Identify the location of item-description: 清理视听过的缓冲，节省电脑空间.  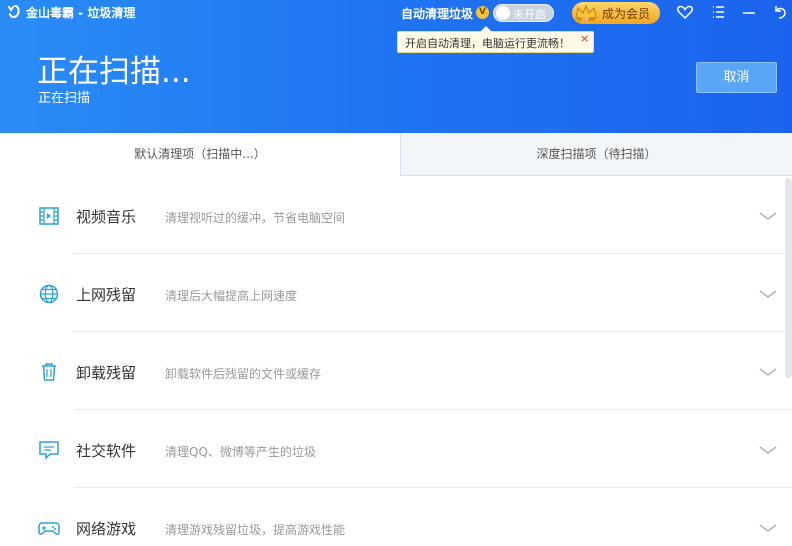
(255, 218).